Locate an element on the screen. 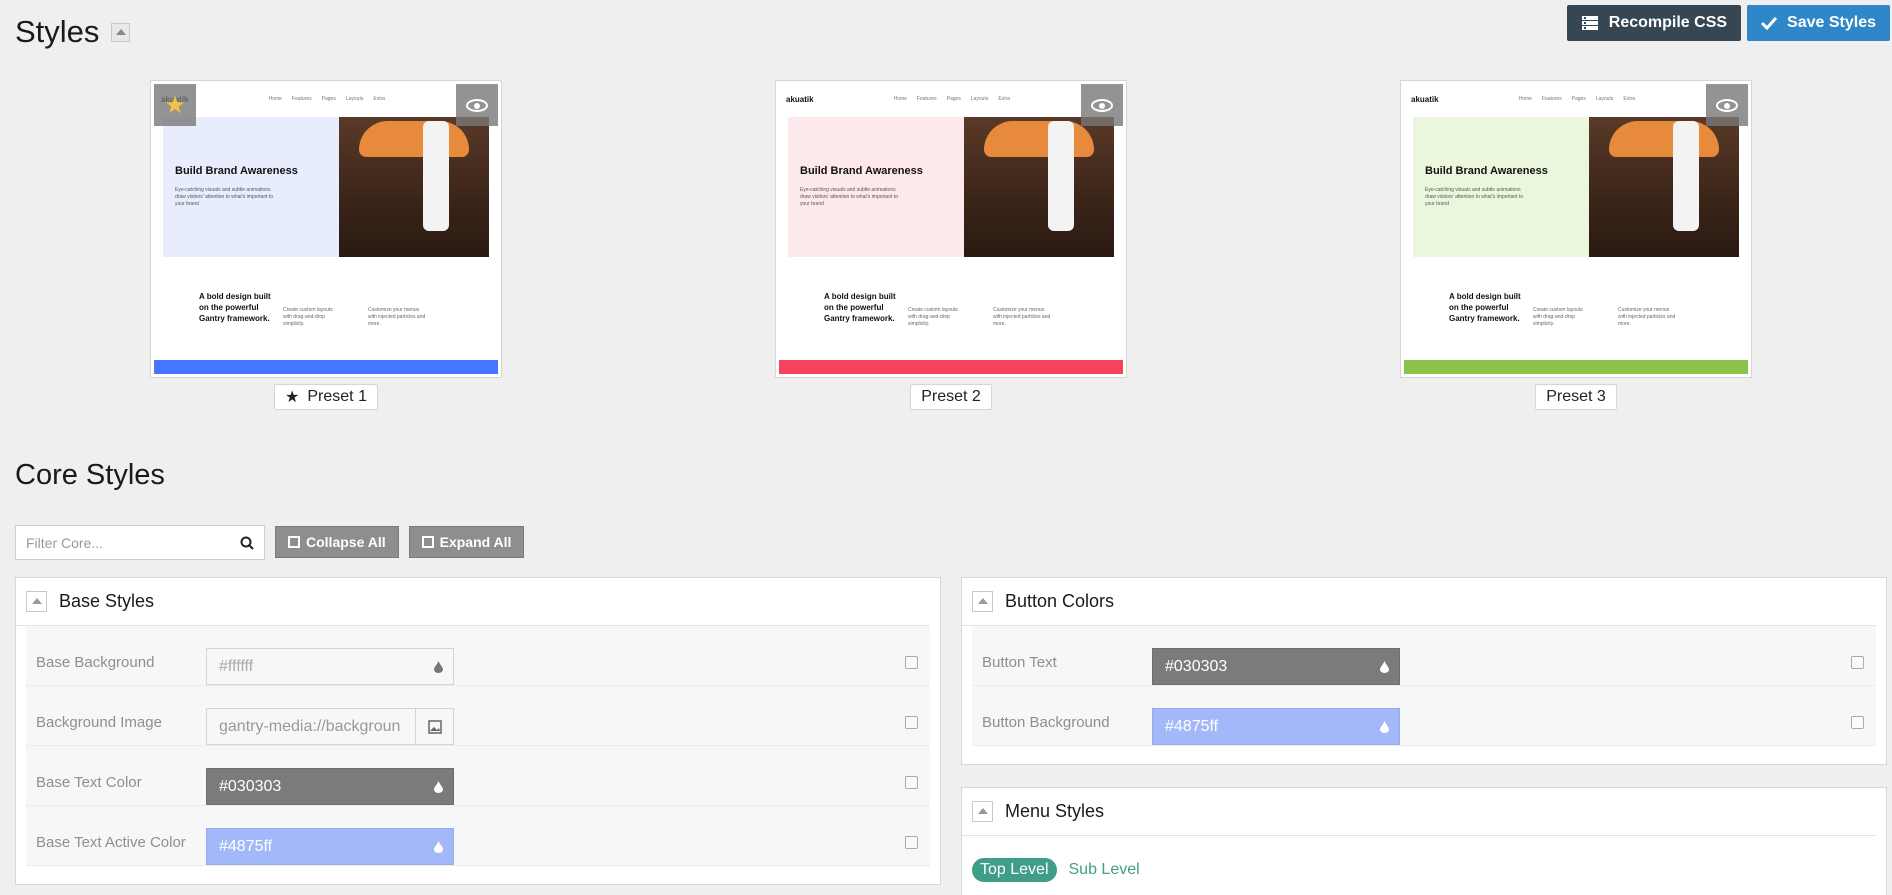 The width and height of the screenshot is (1892, 895). collapse-styles-button is located at coordinates (121, 32).